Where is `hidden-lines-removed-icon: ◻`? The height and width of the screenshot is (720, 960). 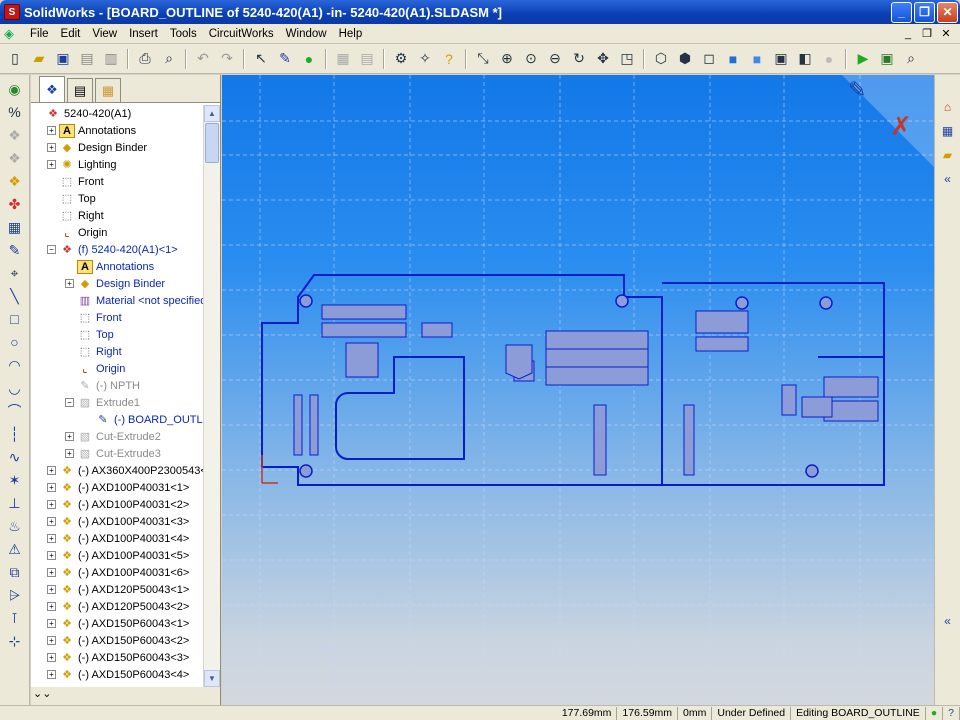 hidden-lines-removed-icon: ◻ is located at coordinates (709, 59).